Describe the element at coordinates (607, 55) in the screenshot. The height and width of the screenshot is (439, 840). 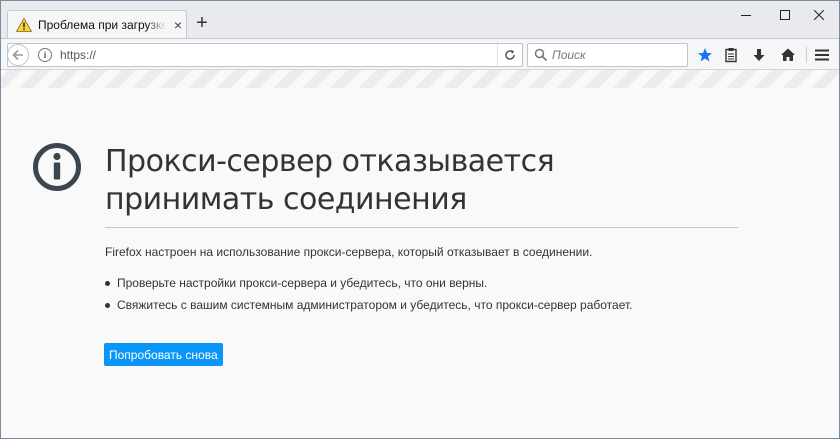
I see `search-bar: Поиск` at that location.